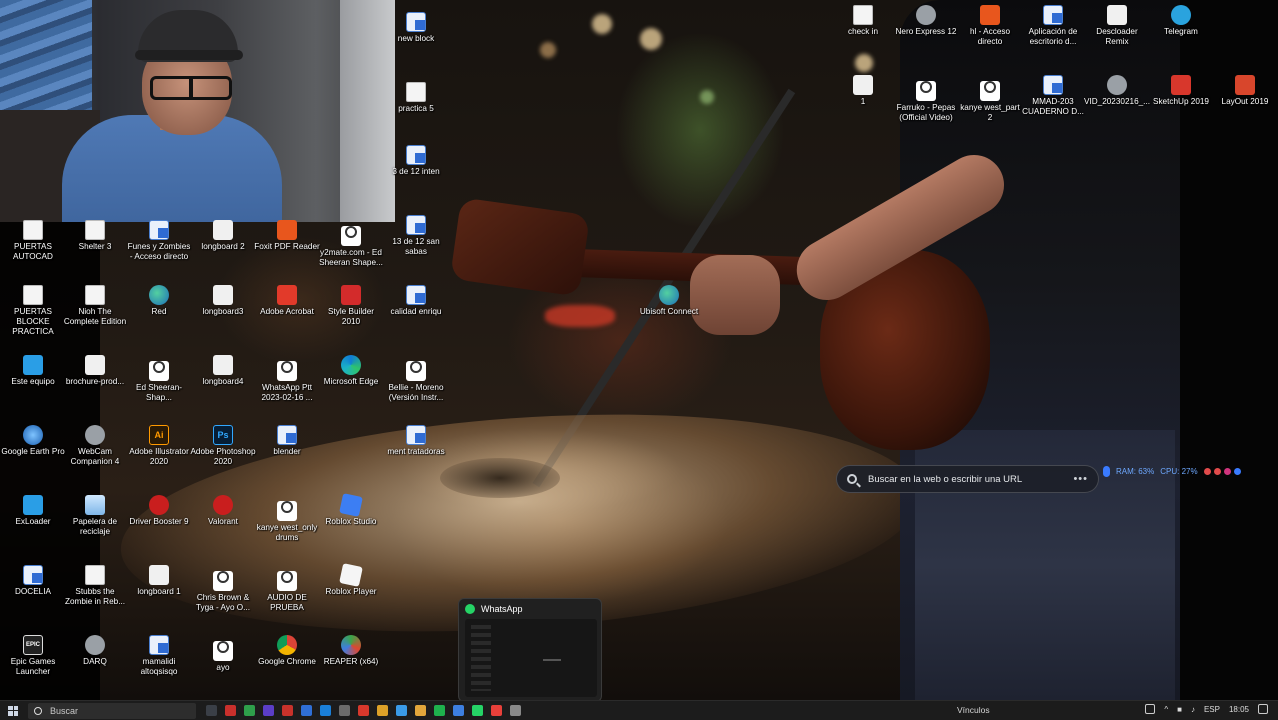 The width and height of the screenshot is (1278, 720). Describe the element at coordinates (287, 589) in the screenshot. I see `desktop-icon: AUDIO DE PRUEBA` at that location.